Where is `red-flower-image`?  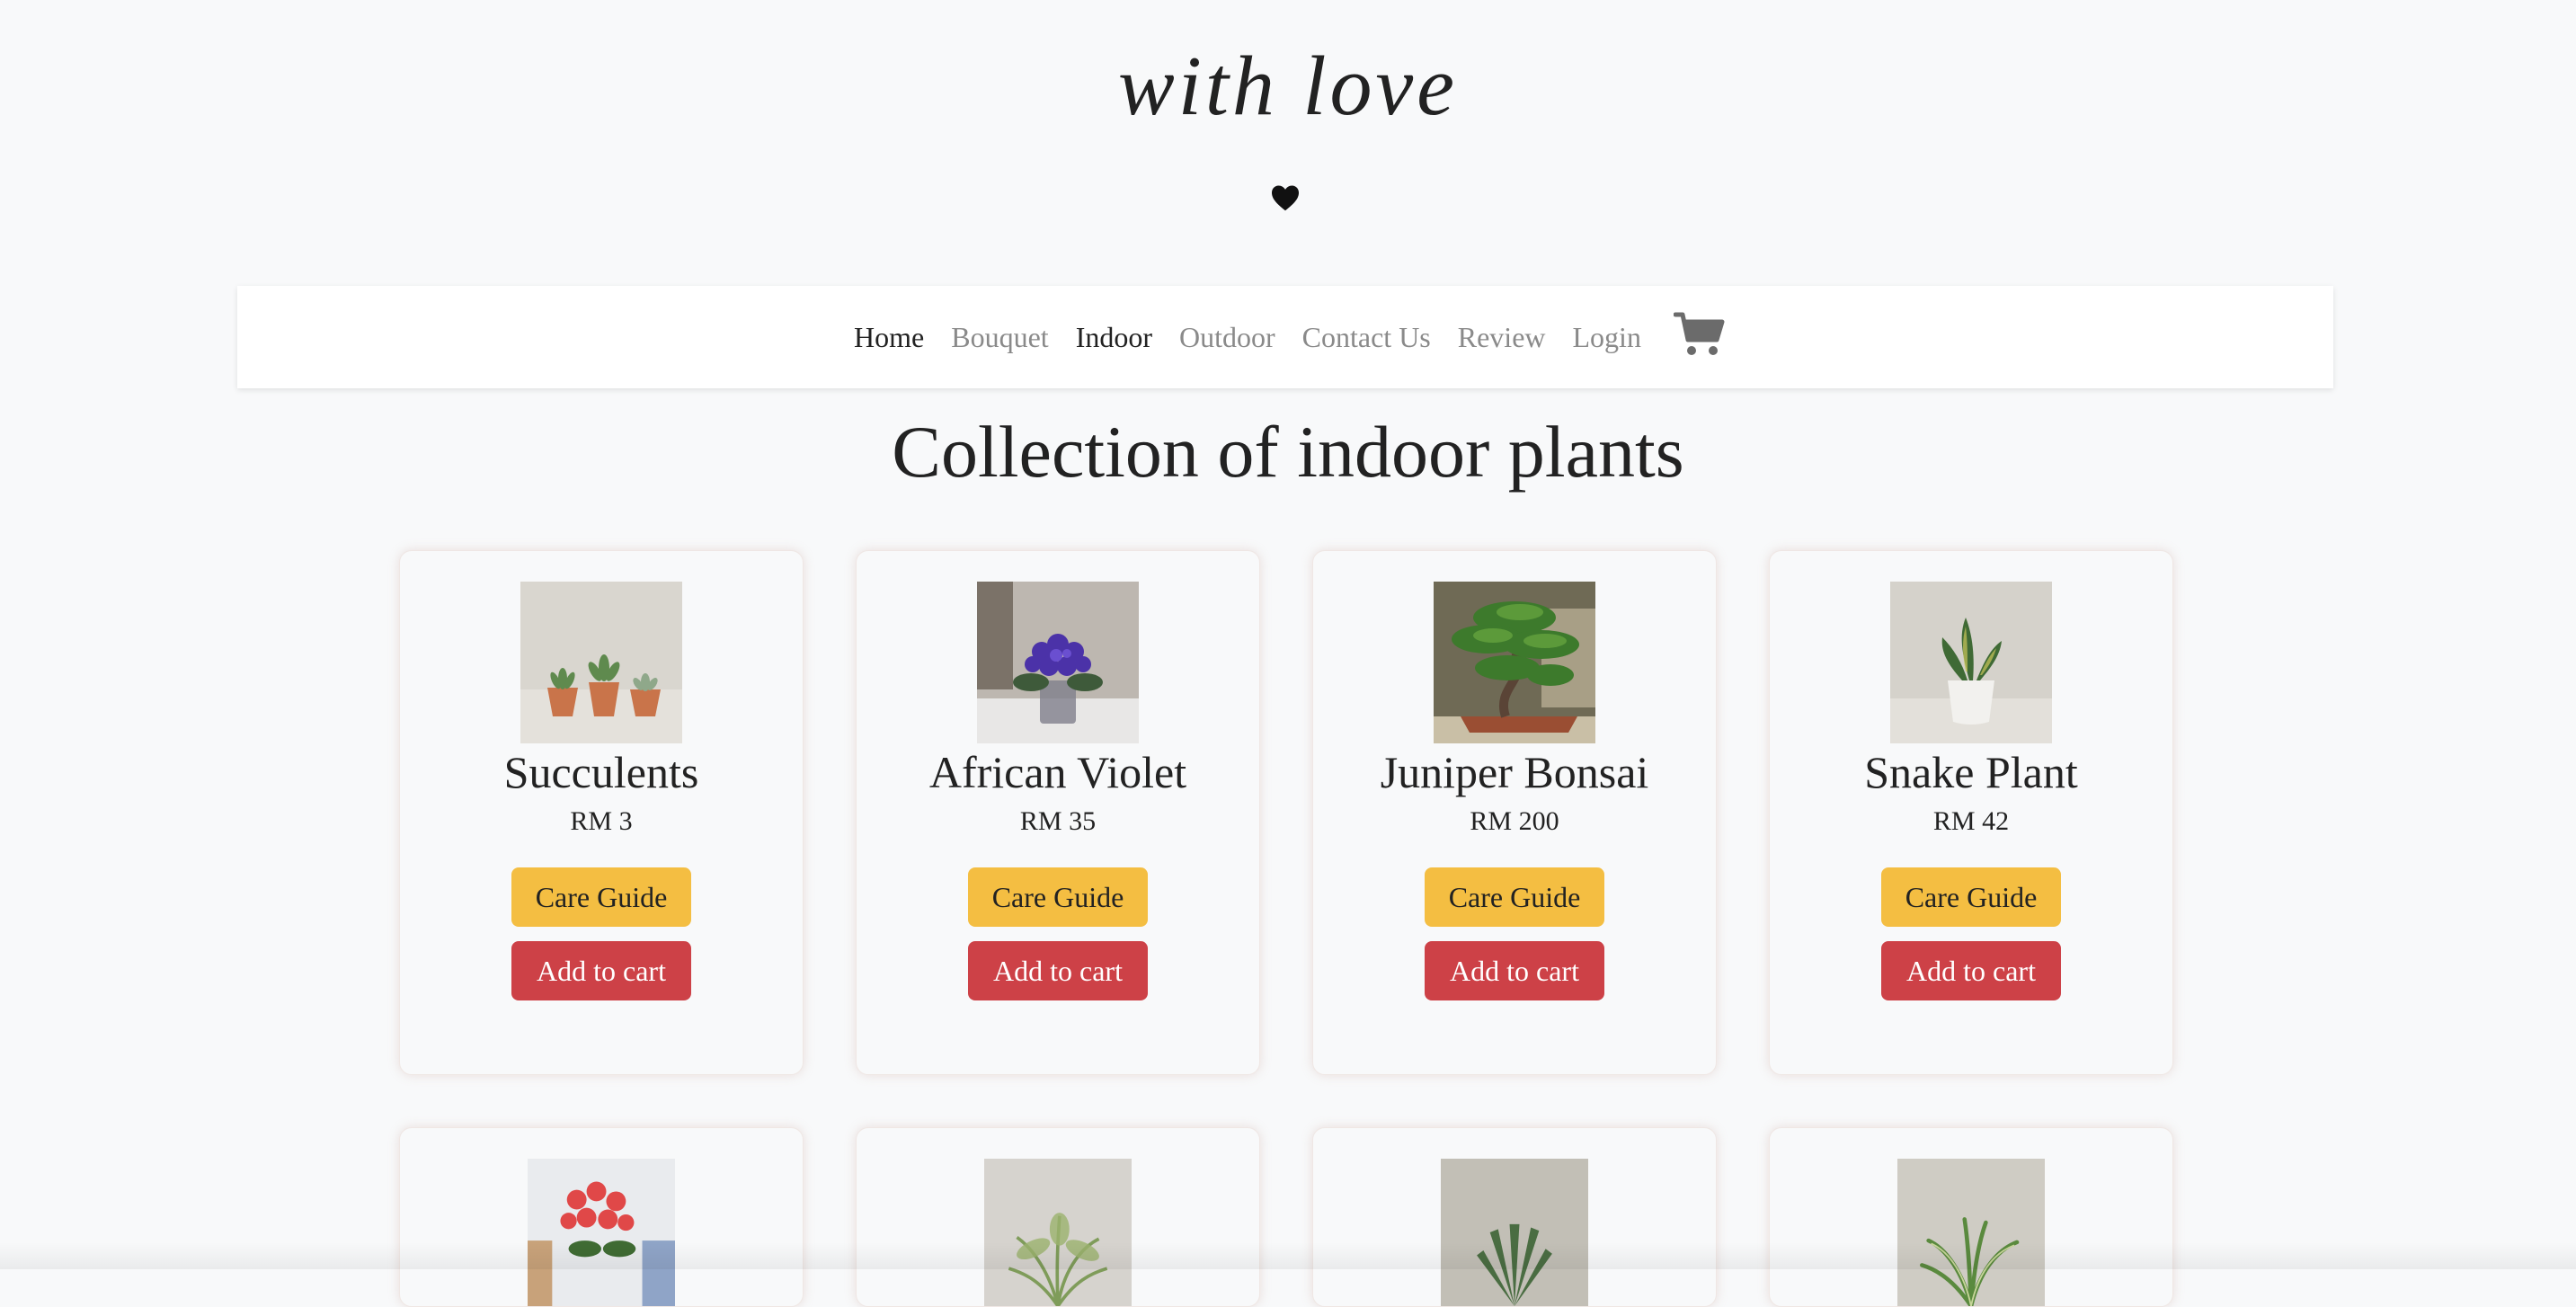
red-flower-image is located at coordinates (601, 1232).